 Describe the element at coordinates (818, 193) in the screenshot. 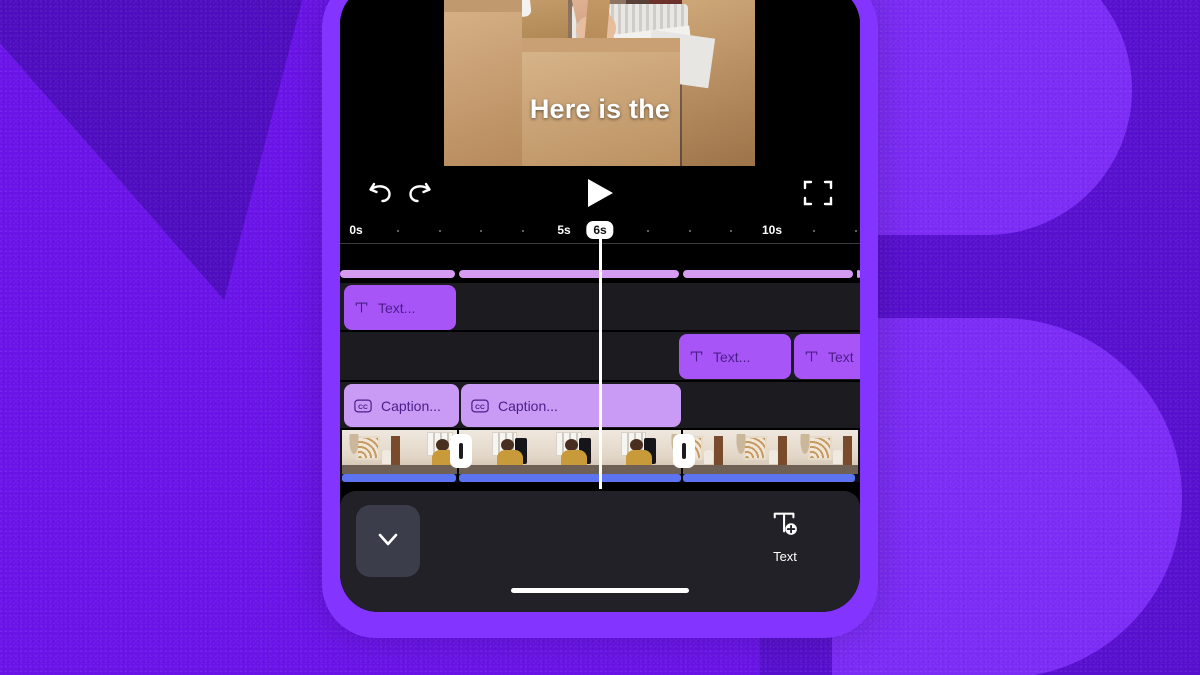

I see `fullscreen-icon` at that location.